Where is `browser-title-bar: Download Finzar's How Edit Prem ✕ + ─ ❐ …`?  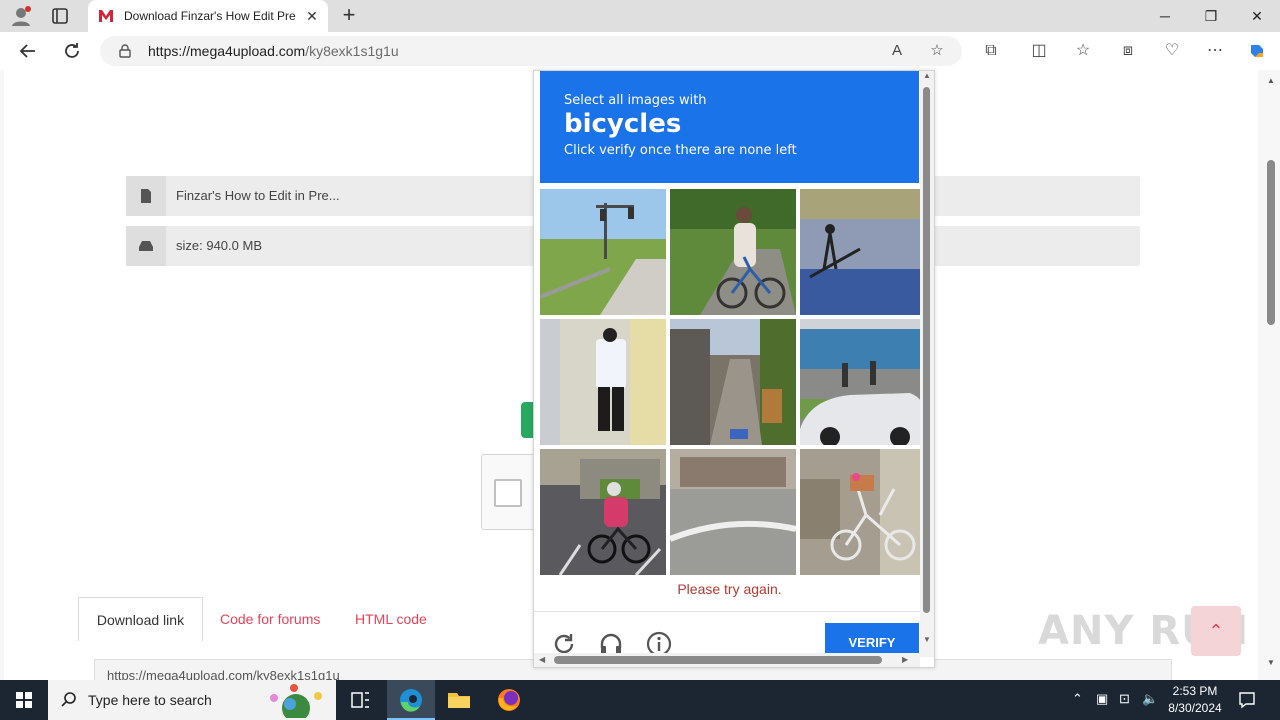 browser-title-bar: Download Finzar's How Edit Prem ✕ + ─ ❐ … is located at coordinates (640, 16).